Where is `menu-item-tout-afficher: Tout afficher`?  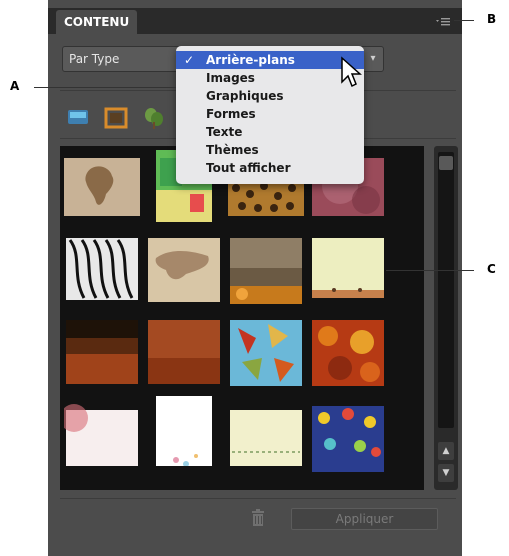
menu-item-tout-afficher: Tout afficher is located at coordinates (270, 168).